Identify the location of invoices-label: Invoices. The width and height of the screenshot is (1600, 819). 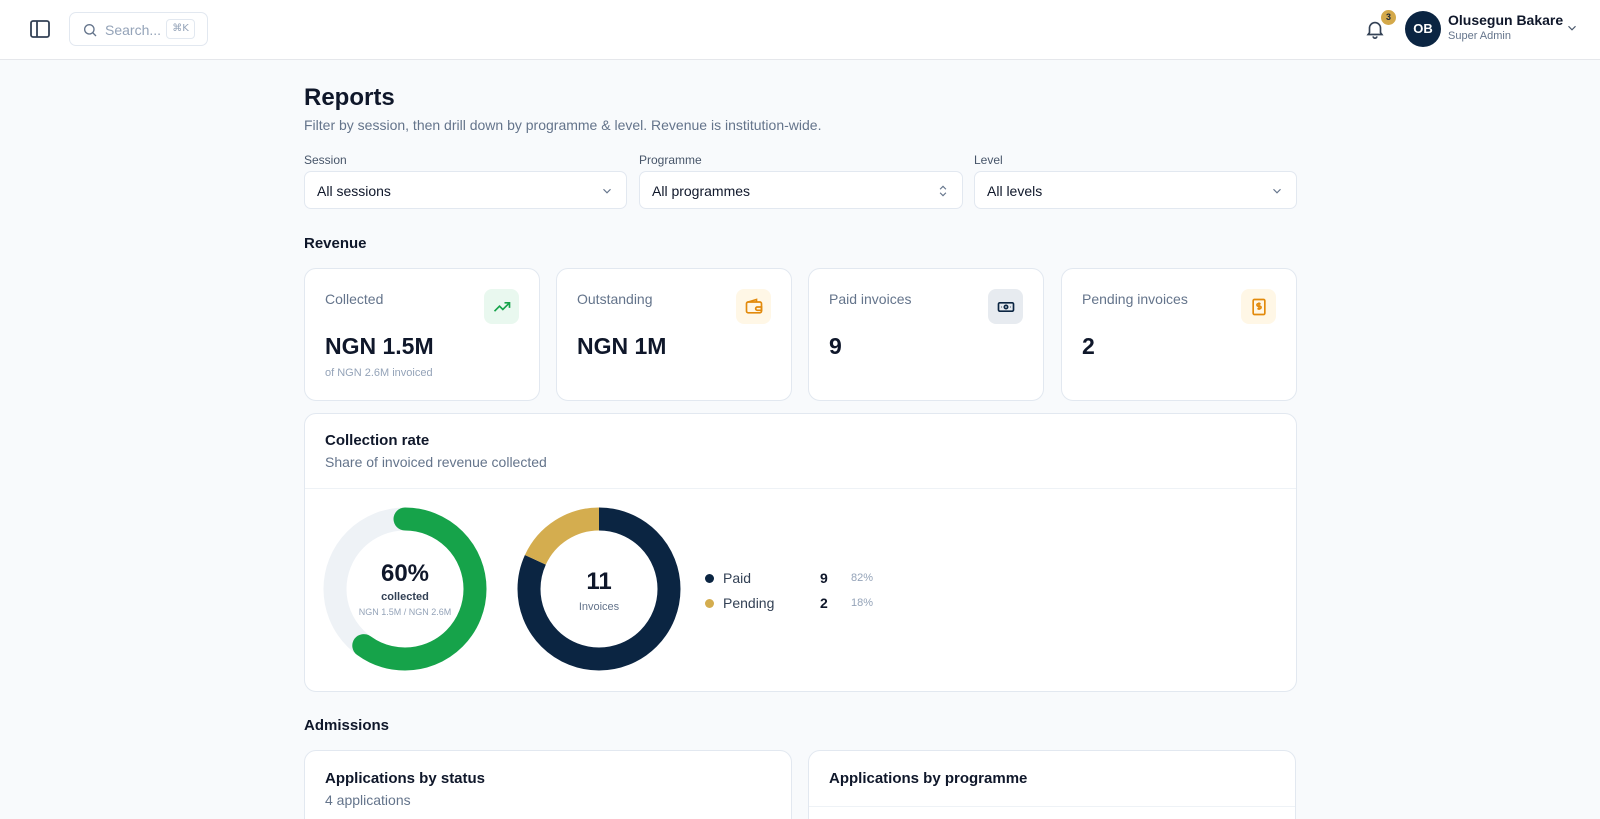
(599, 607).